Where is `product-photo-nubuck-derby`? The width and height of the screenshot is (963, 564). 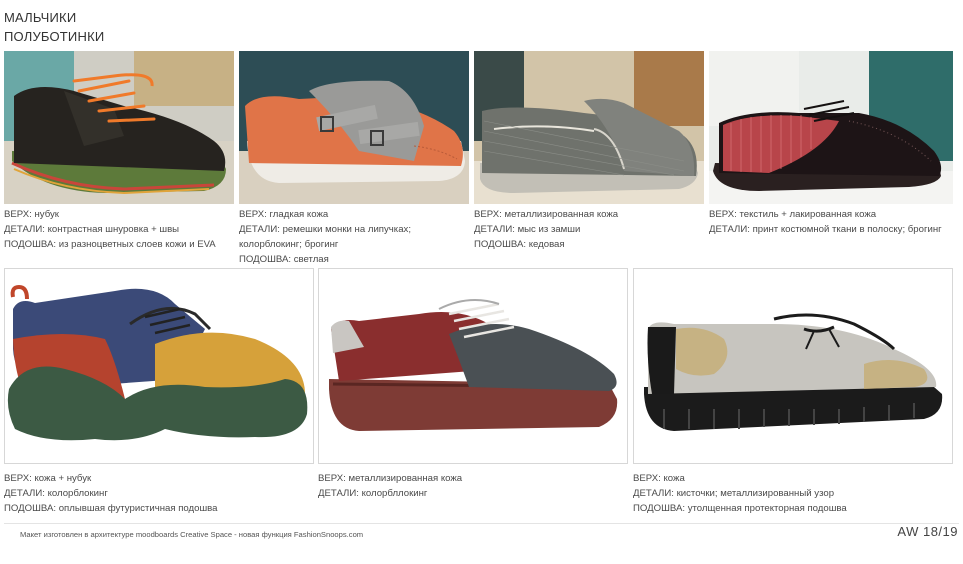
product-photo-nubuck-derby is located at coordinates (119, 127).